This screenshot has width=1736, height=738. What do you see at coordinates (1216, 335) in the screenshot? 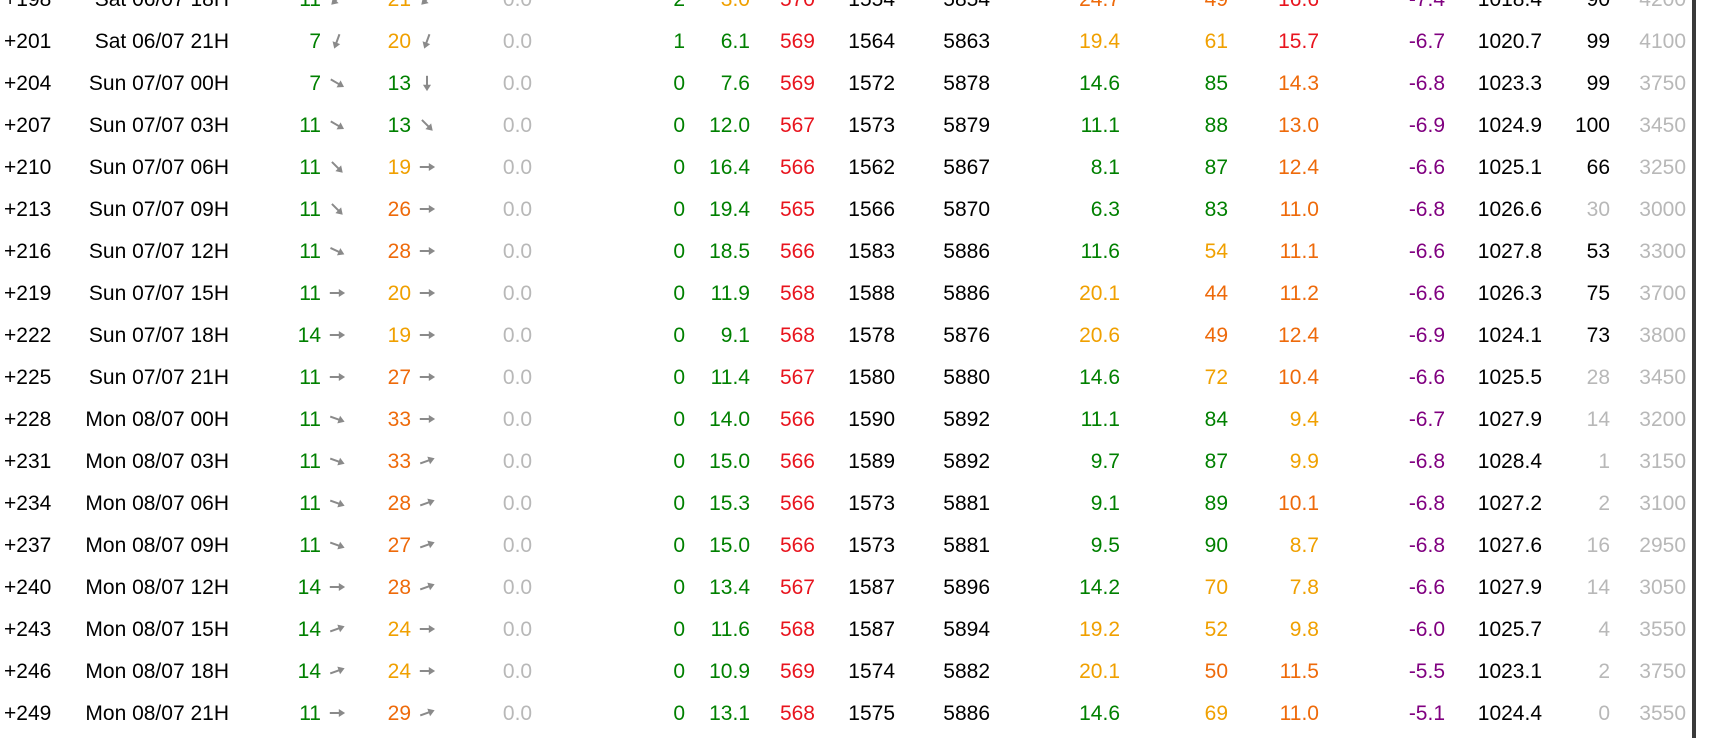
I see `rh-value: 49` at bounding box center [1216, 335].